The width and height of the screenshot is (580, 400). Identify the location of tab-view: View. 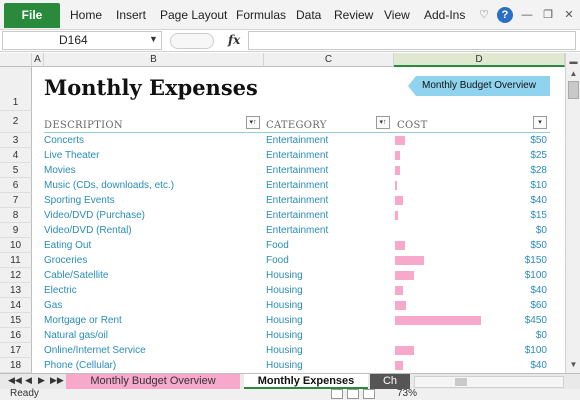
(397, 15).